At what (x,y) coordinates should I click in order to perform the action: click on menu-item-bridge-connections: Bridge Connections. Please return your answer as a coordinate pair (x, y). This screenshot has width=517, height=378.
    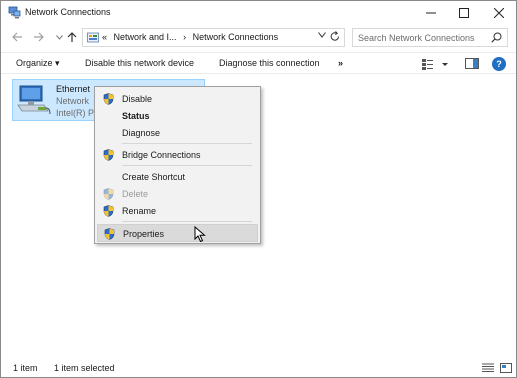
    Looking at the image, I should click on (177, 155).